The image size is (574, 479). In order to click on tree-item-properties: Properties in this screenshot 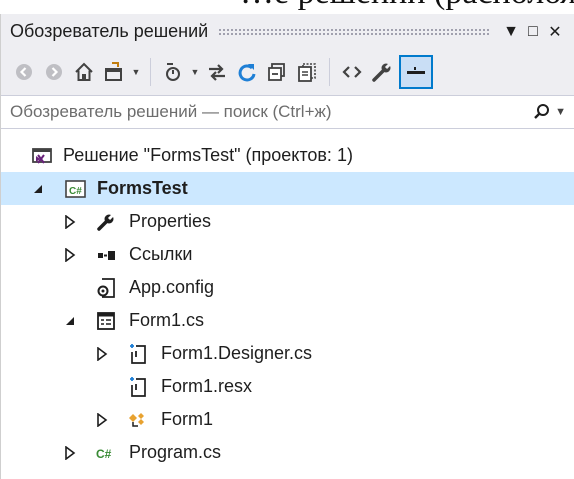, I will do `click(287, 221)`.